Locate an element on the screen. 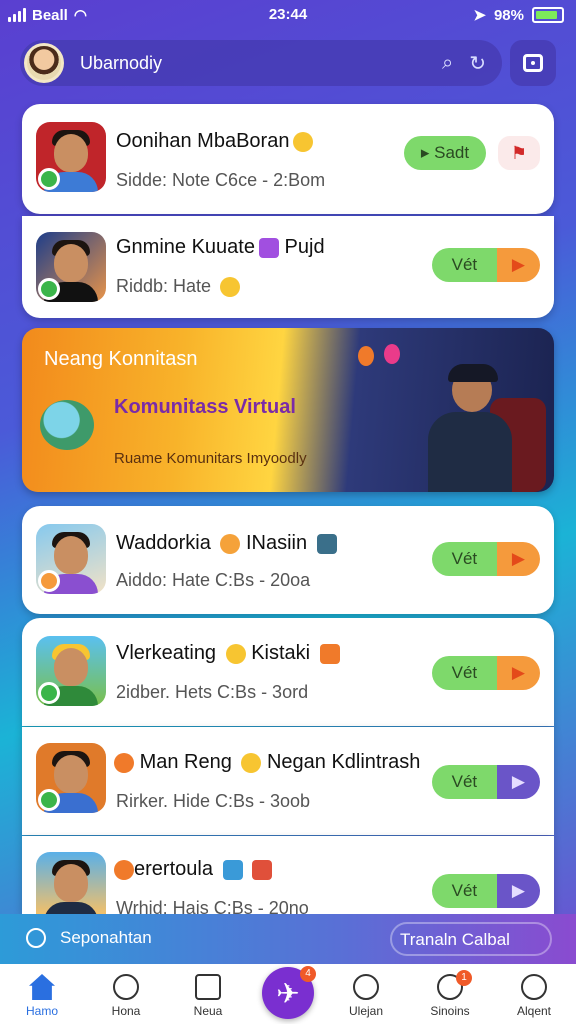 The height and width of the screenshot is (1024, 576). home-icon is located at coordinates (42, 987).